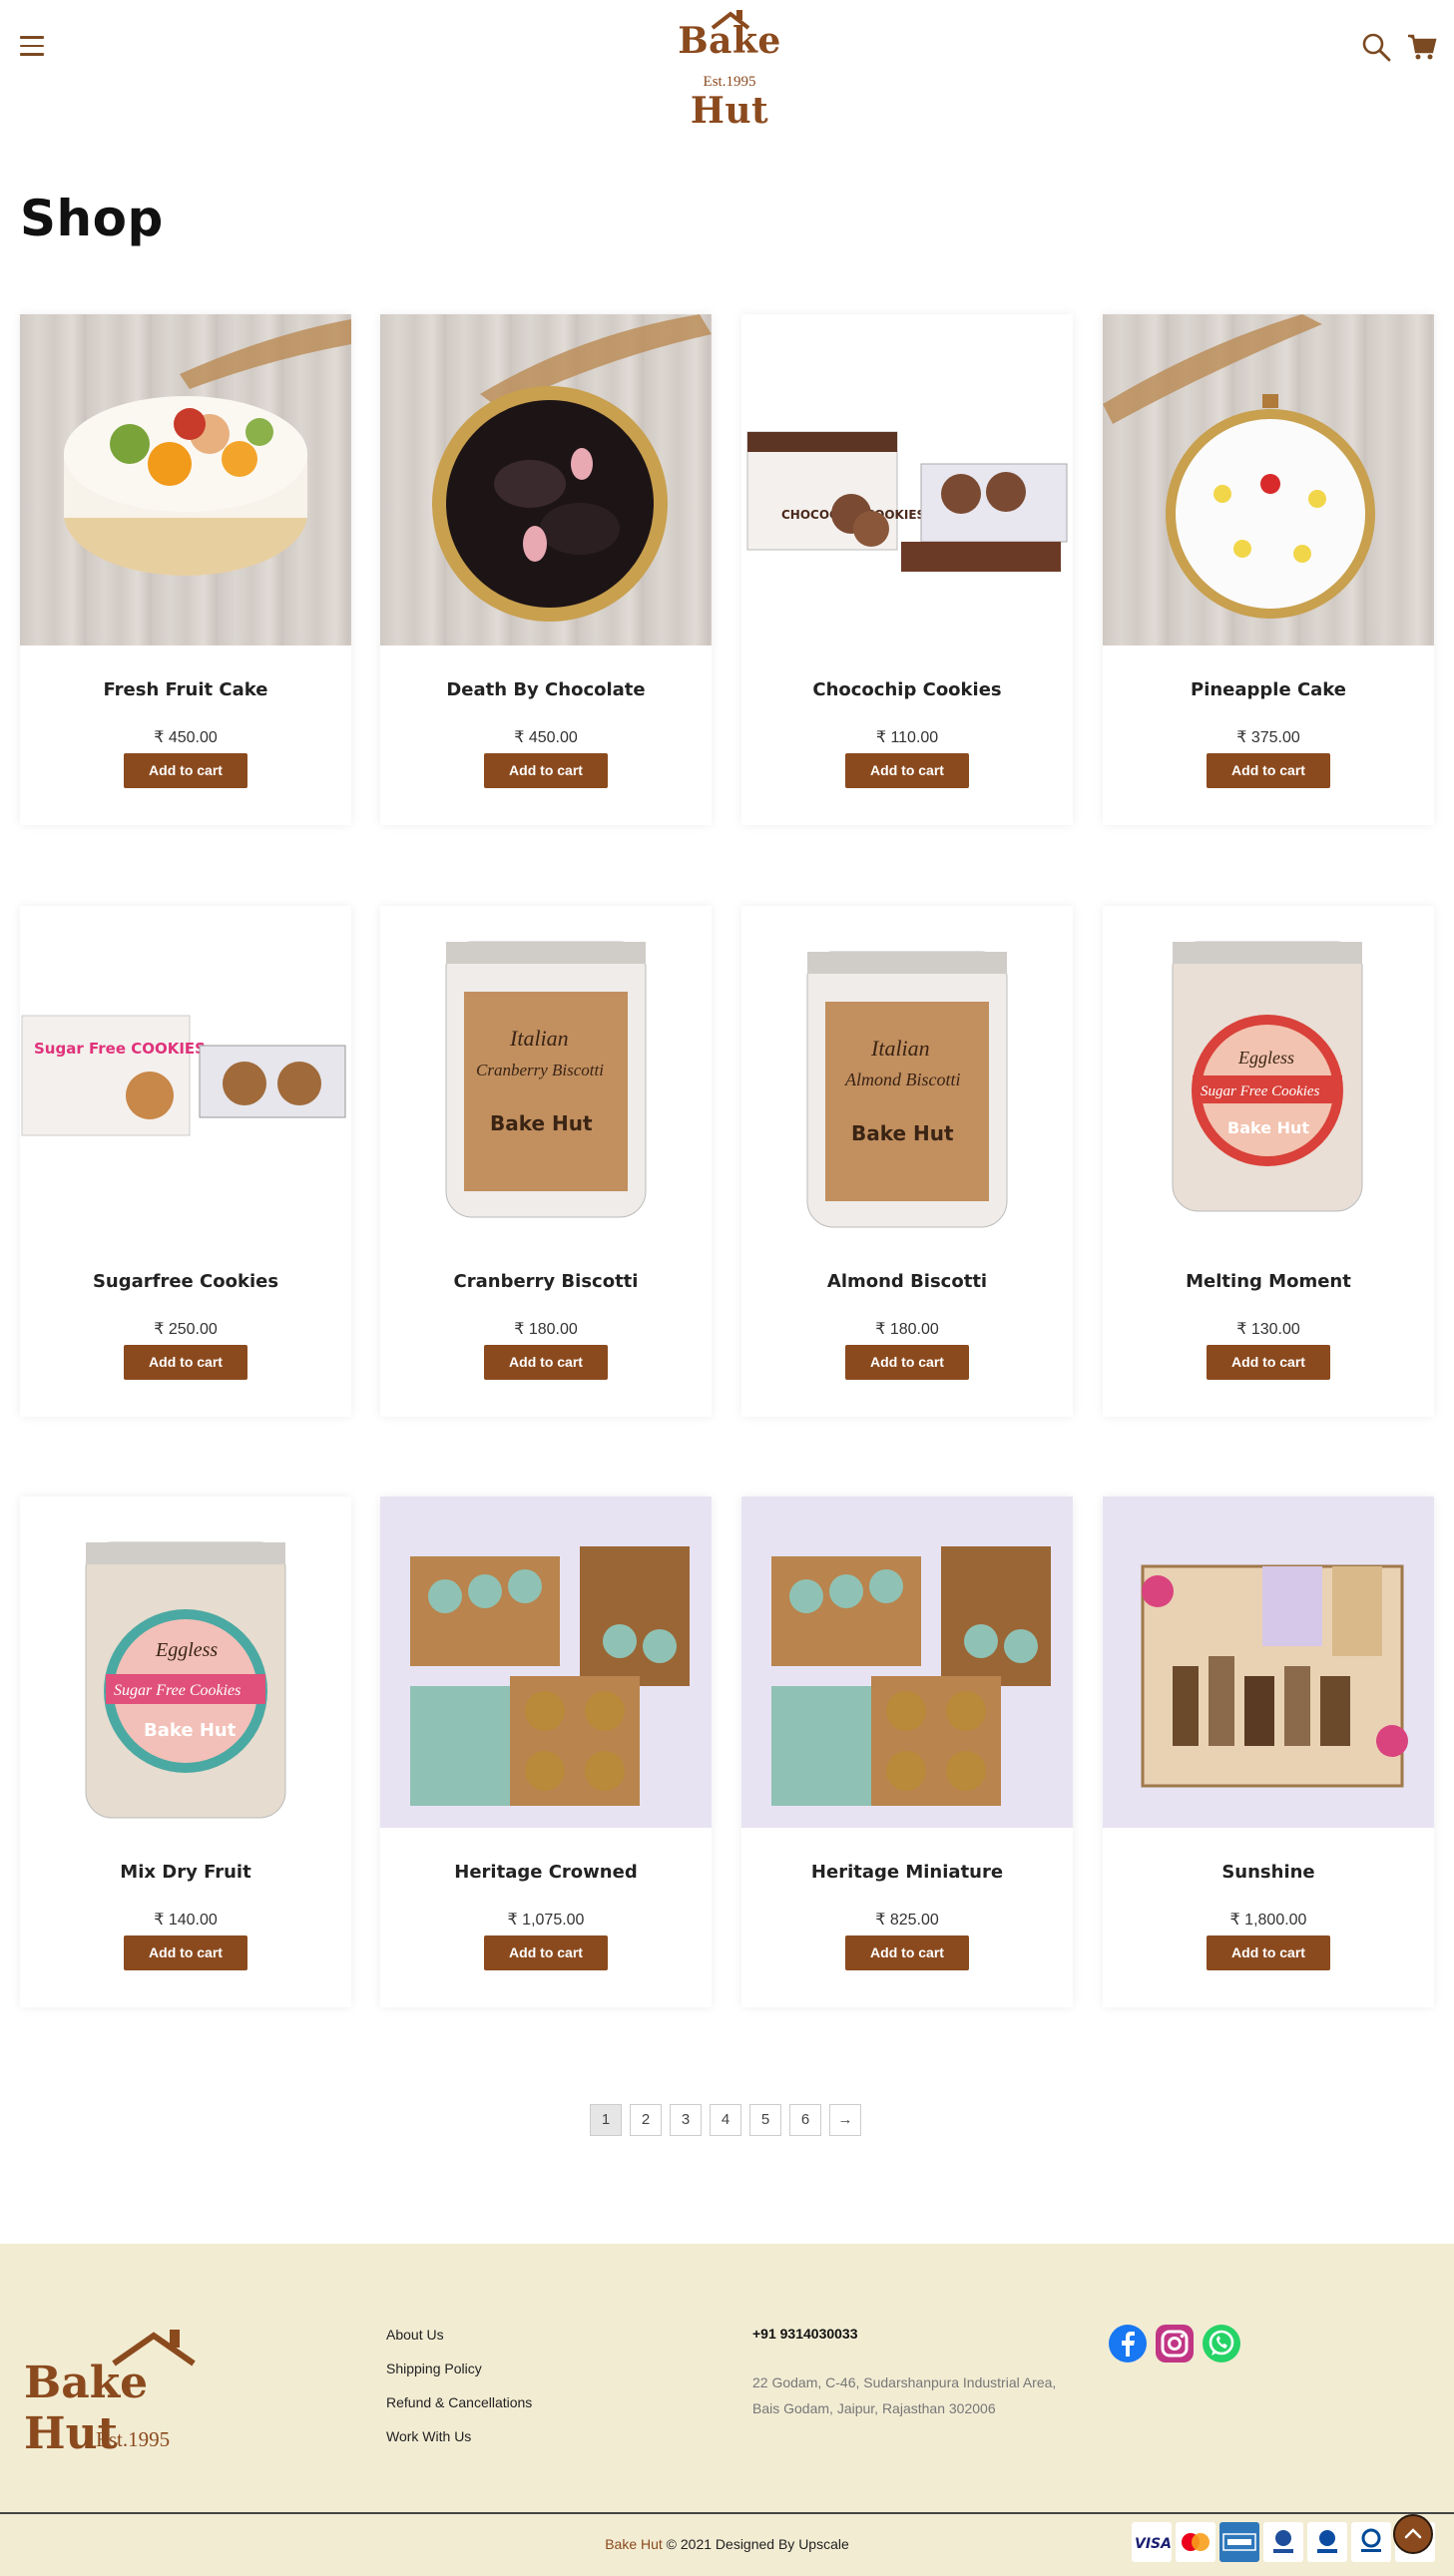 The image size is (1454, 2576). I want to click on page-4-link: 4, so click(725, 2120).